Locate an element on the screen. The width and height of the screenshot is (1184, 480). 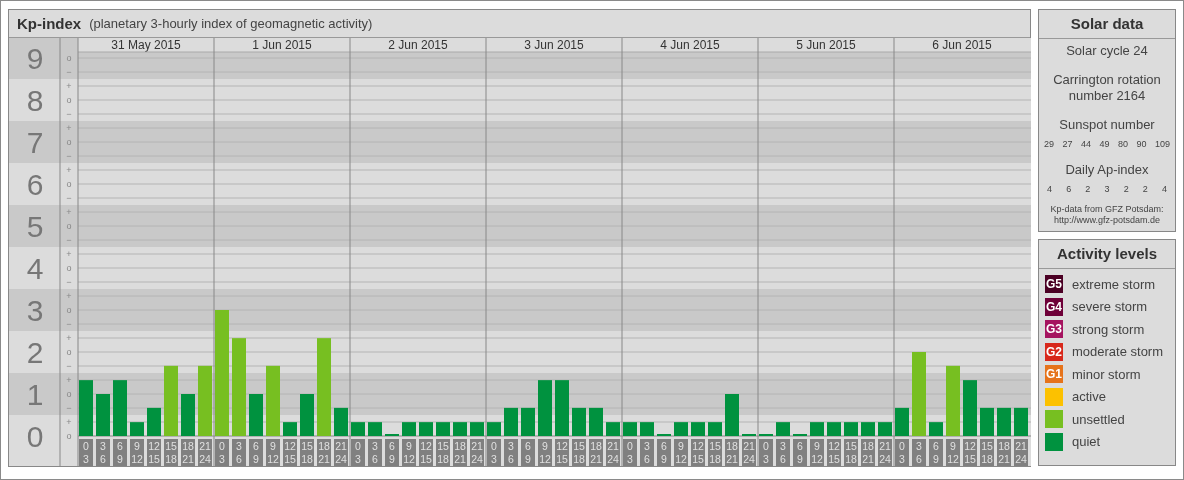
panel-subtitle: (planetary 3-hourly index of geomagnetic activity) is located at coordinates (231, 23).